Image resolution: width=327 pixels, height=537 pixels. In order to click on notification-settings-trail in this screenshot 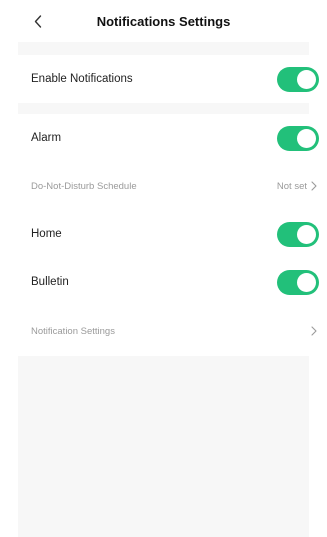, I will do `click(314, 331)`.